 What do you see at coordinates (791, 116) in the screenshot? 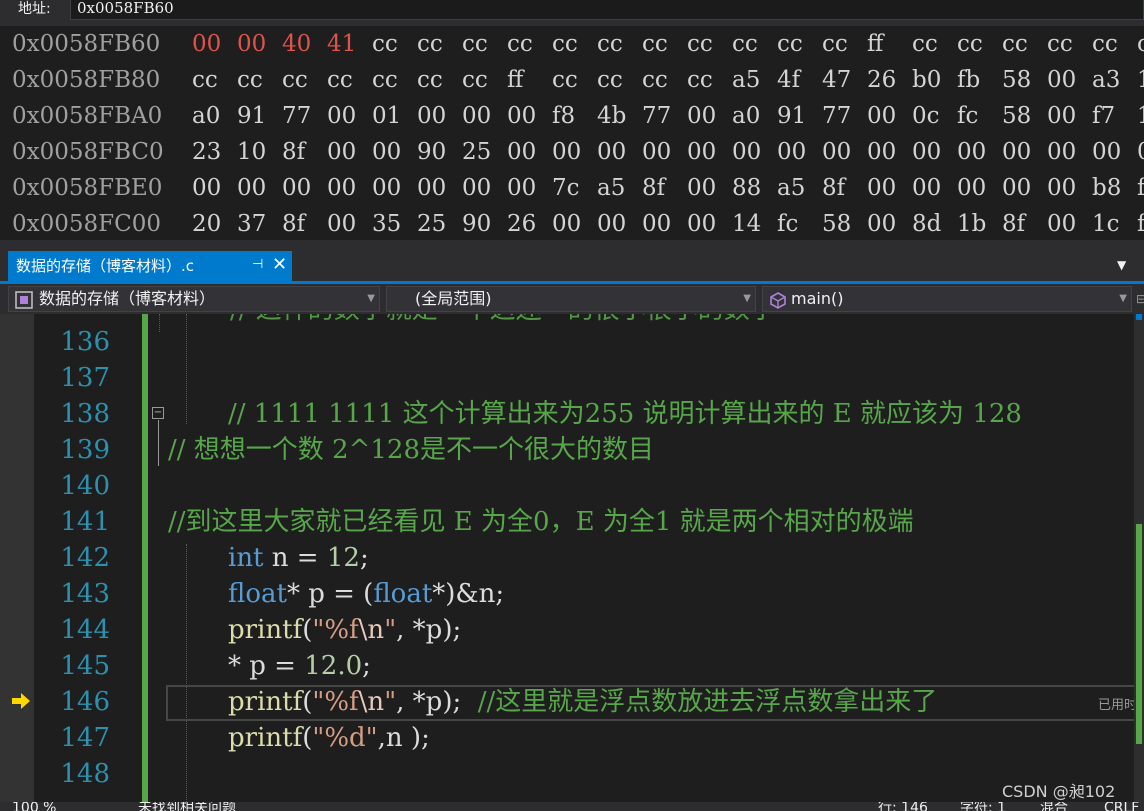
I see `memory-byte: 91` at bounding box center [791, 116].